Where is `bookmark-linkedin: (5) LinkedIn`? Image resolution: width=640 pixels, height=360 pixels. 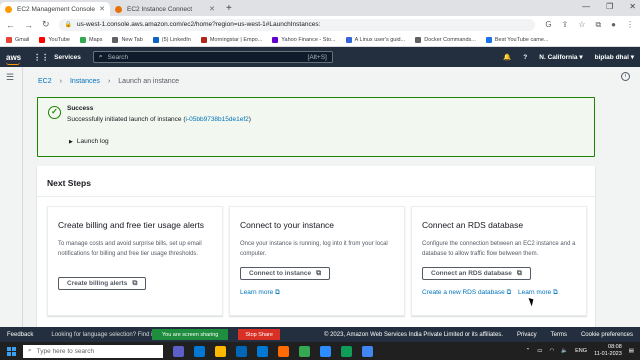 bookmark-linkedin: (5) LinkedIn is located at coordinates (171, 39).